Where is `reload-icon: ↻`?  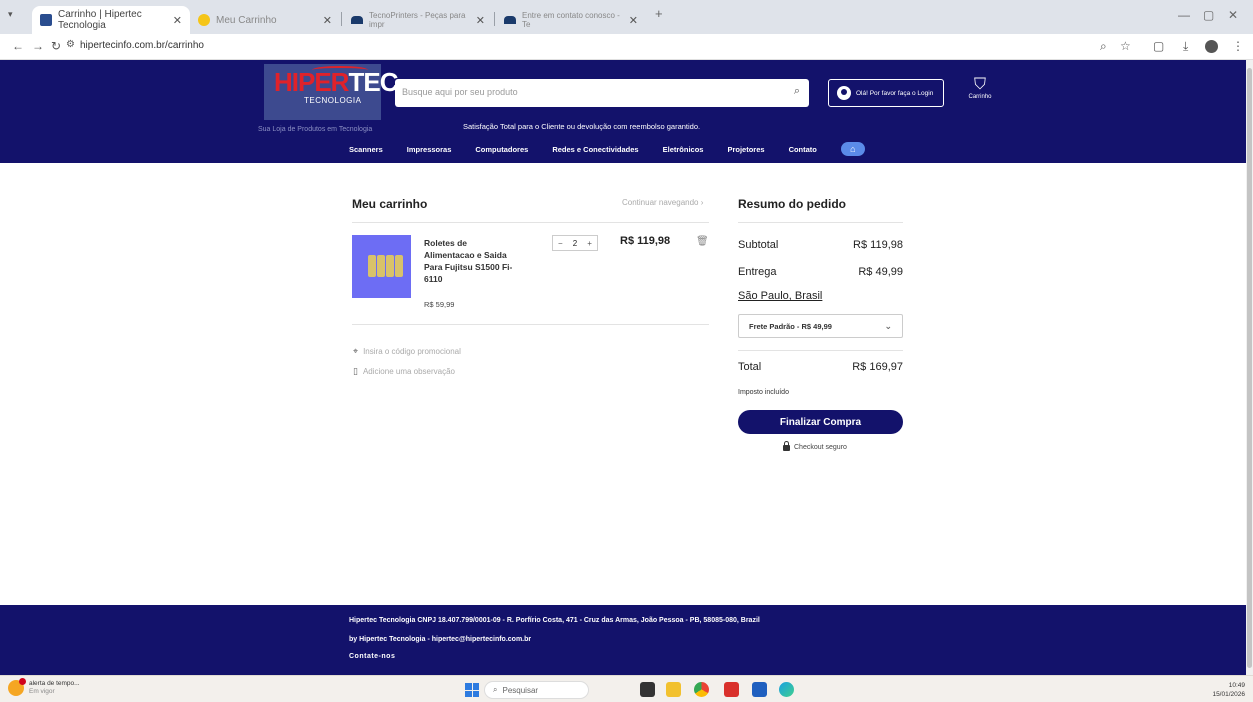
reload-icon: ↻ is located at coordinates (56, 46).